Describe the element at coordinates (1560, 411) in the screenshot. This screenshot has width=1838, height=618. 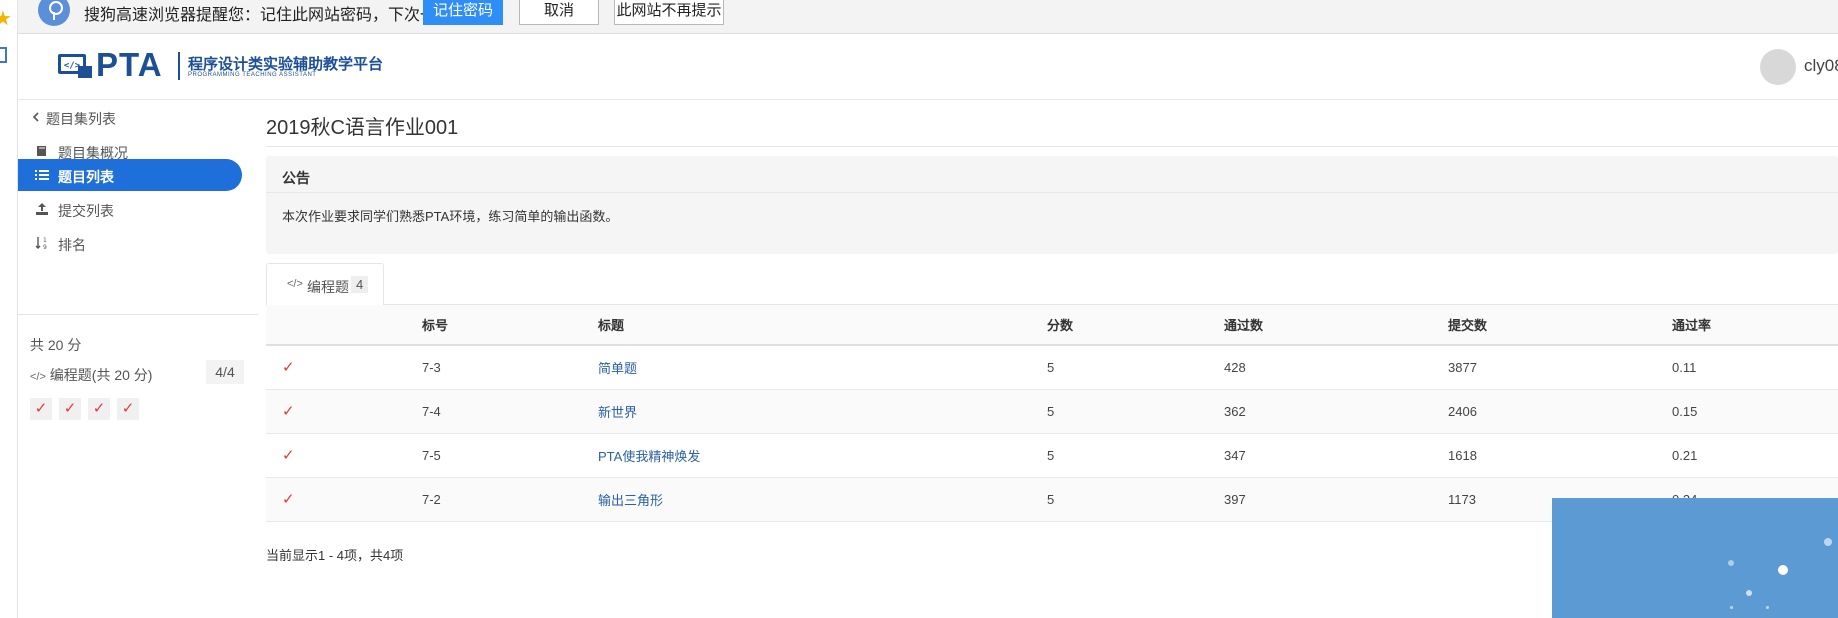
I see `submit-count: 2406` at that location.